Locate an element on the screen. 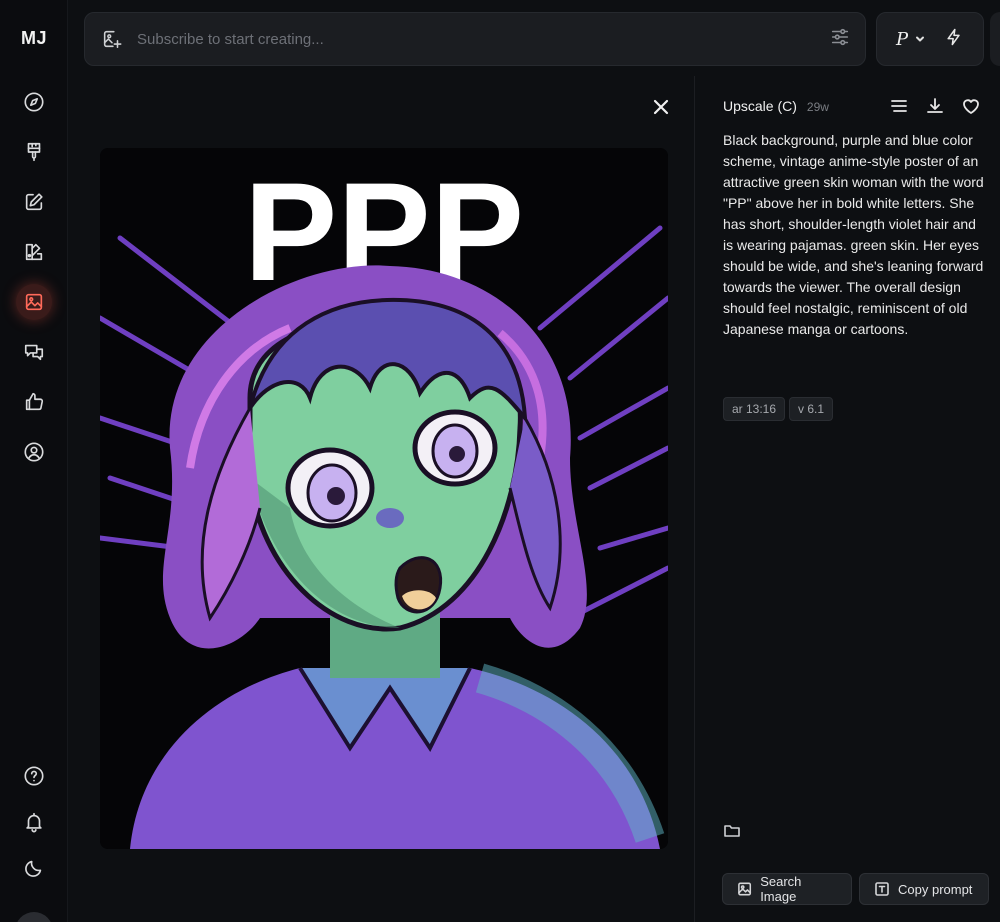  question-circle-icon is located at coordinates (34, 776).